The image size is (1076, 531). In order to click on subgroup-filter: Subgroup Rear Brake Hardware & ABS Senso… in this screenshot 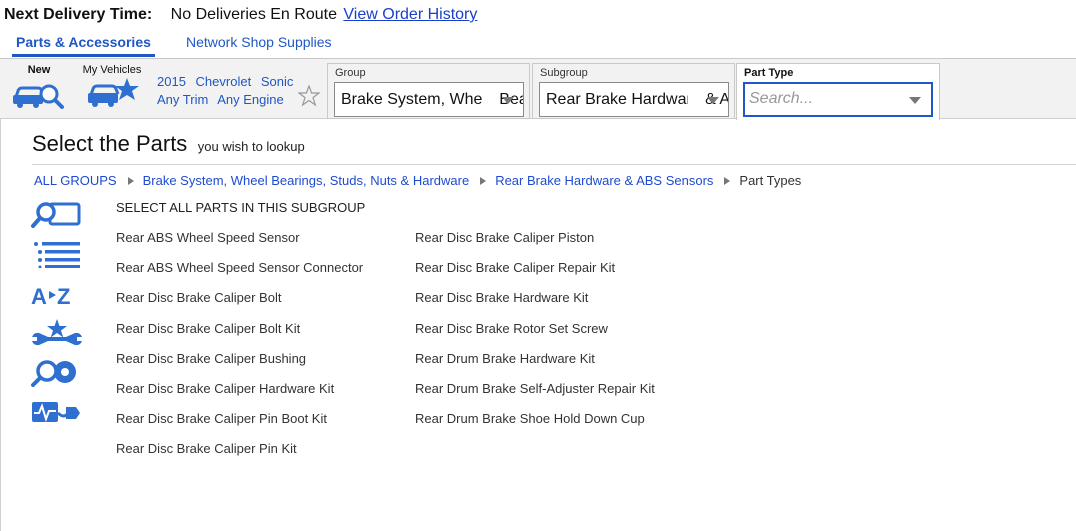, I will do `click(633, 91)`.